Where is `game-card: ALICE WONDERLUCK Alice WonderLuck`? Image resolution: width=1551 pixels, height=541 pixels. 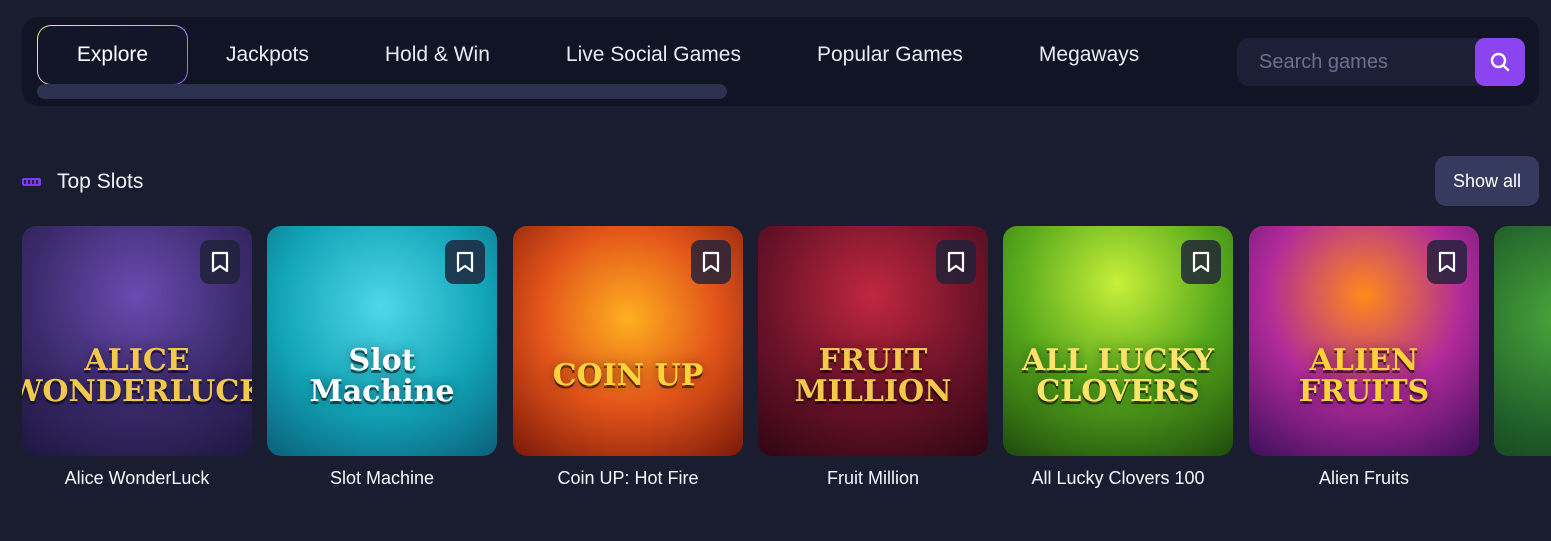 game-card: ALICE WONDERLUCK Alice WonderLuck is located at coordinates (137, 357).